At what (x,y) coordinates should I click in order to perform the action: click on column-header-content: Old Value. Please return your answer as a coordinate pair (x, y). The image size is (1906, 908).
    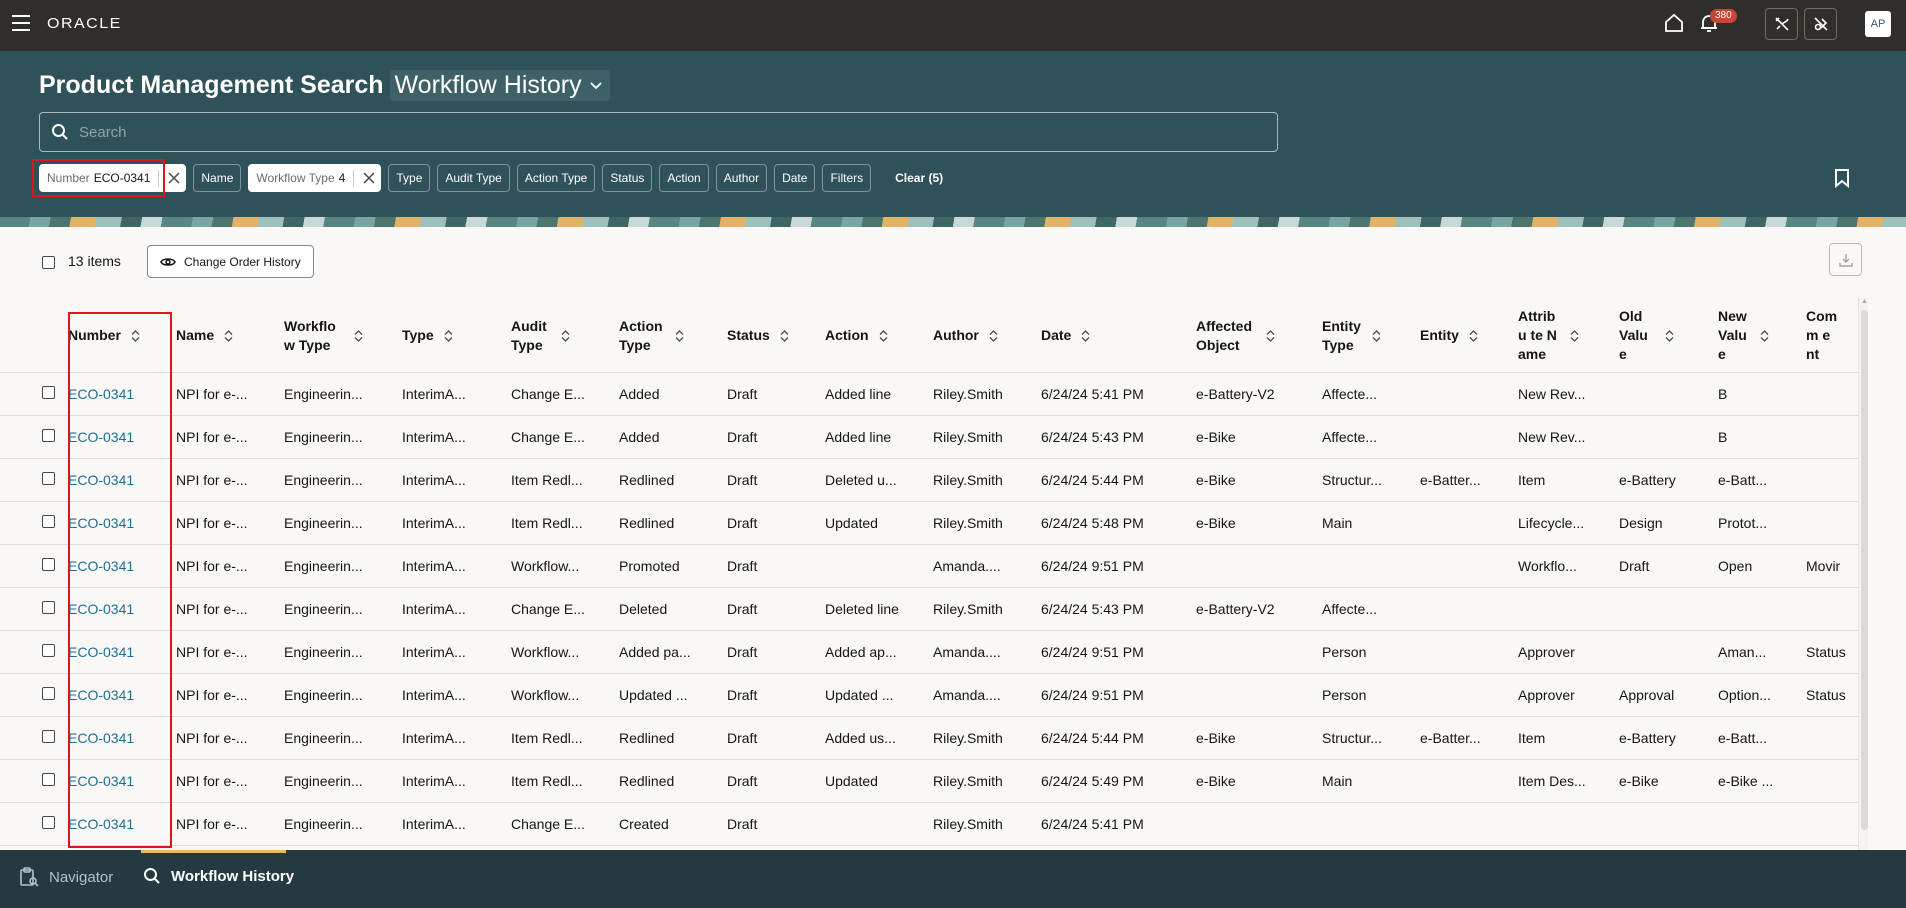
    Looking at the image, I should click on (1668, 335).